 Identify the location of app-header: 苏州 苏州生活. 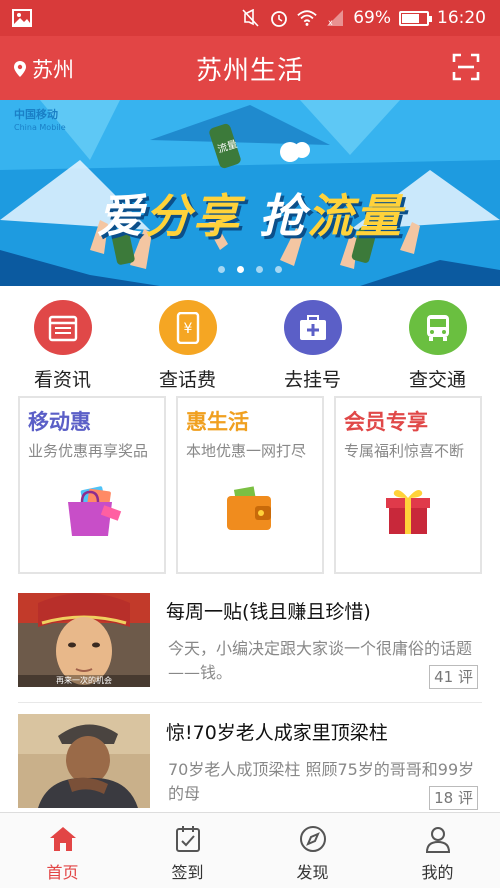
(250, 68).